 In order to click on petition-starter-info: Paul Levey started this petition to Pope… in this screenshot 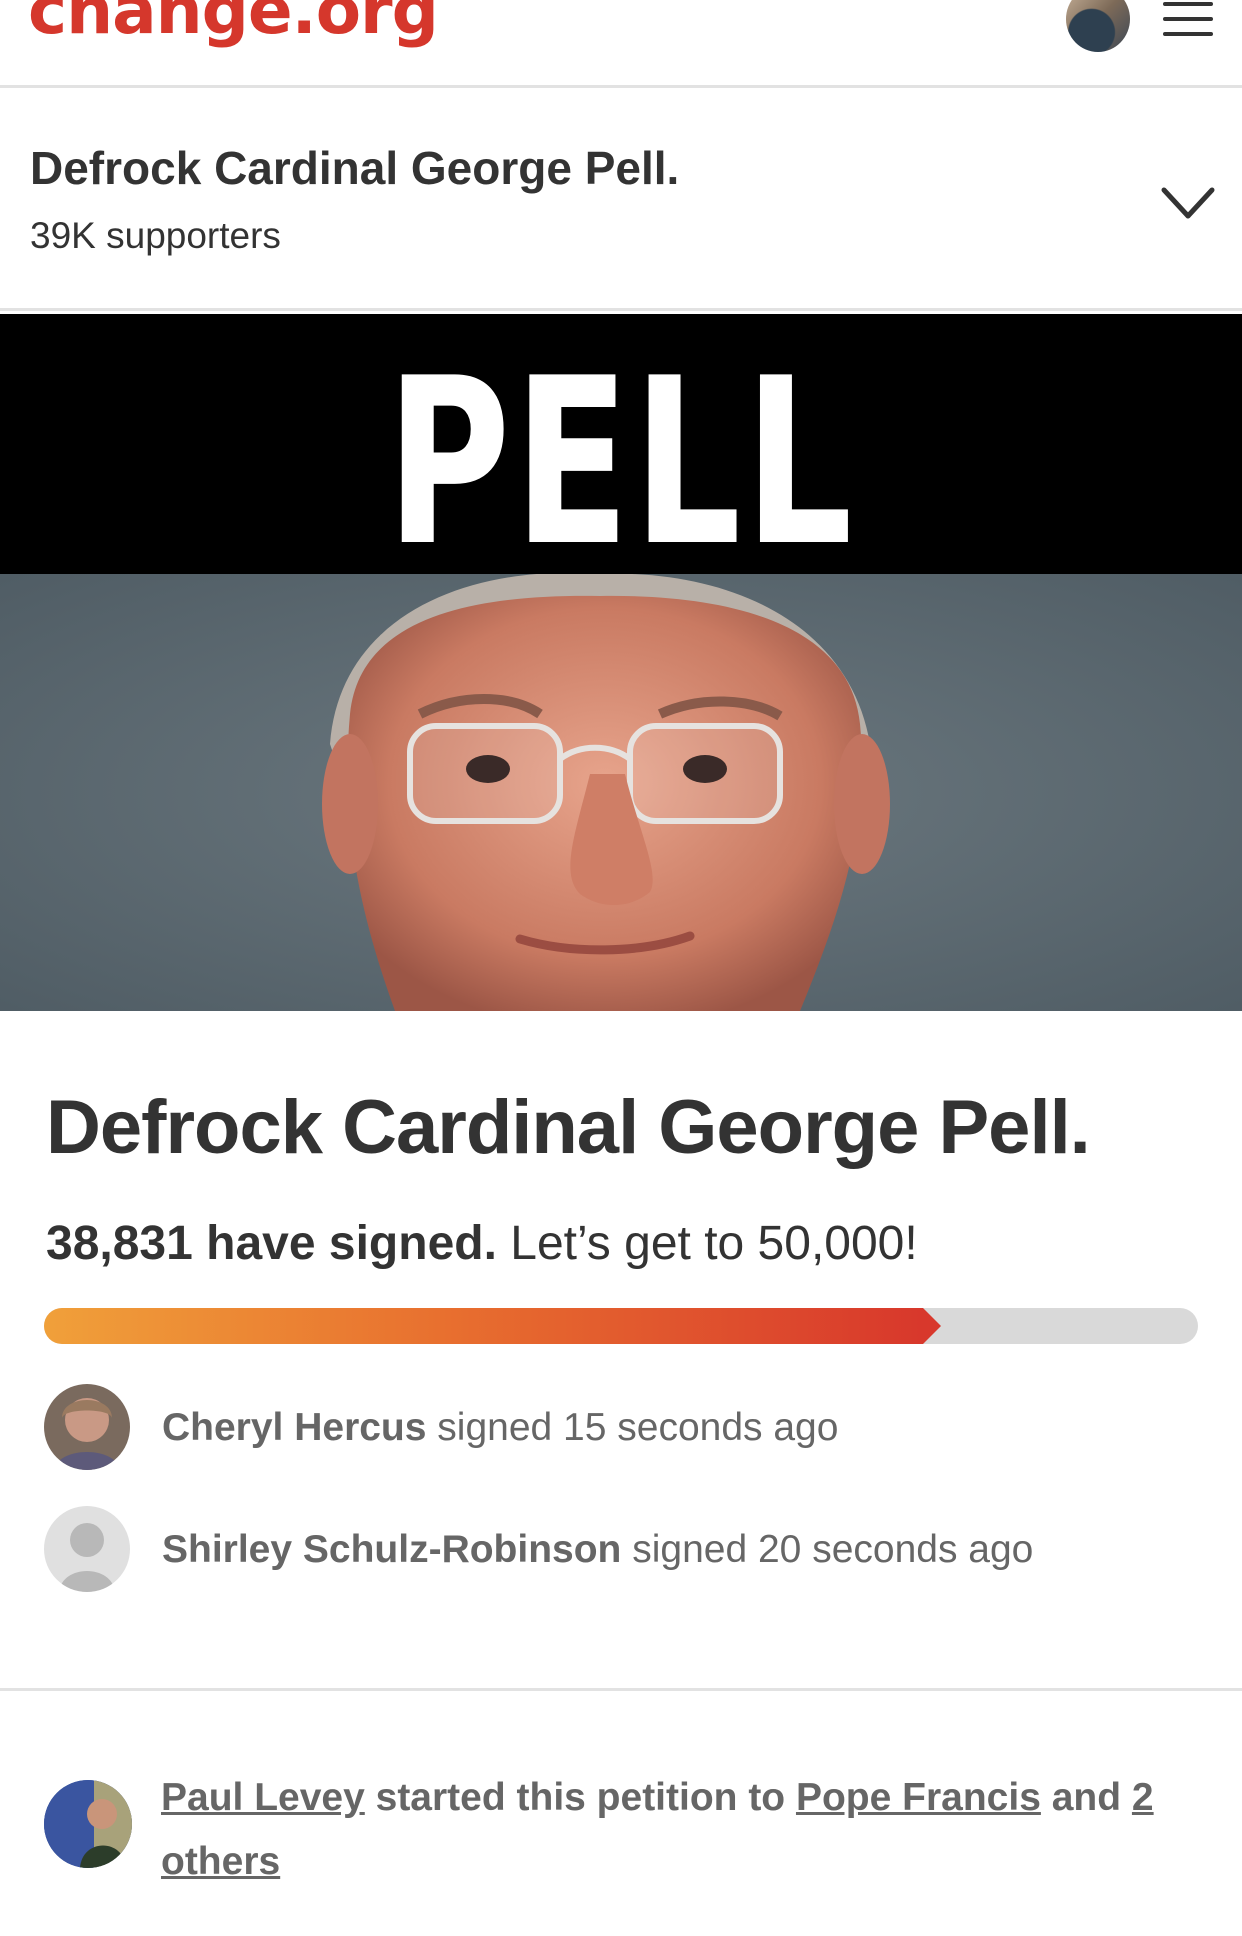, I will do `click(661, 1830)`.